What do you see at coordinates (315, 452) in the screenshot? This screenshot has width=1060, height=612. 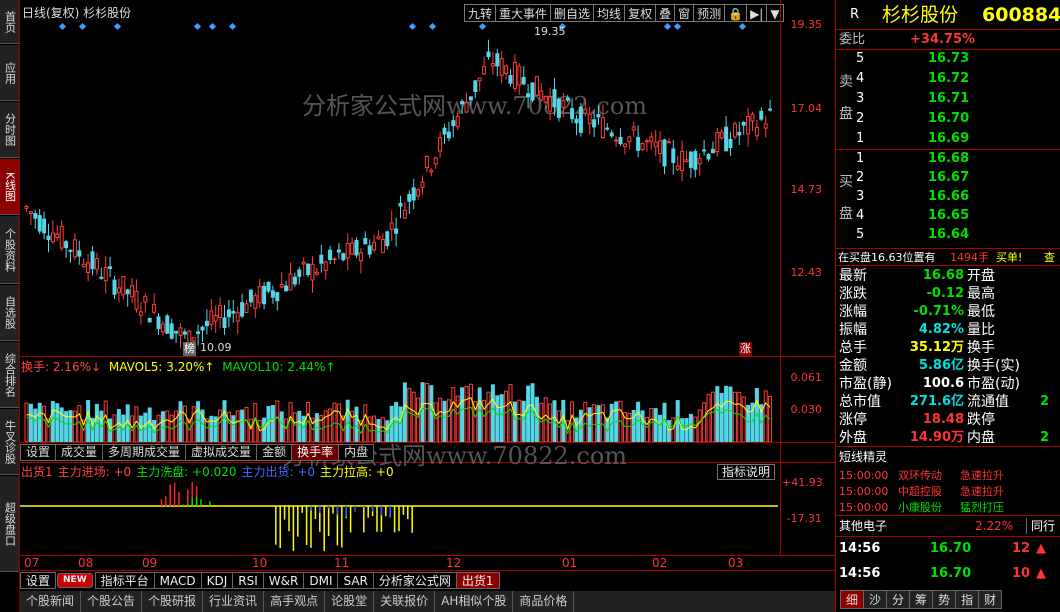 I see `volume-tab: 换手率` at bounding box center [315, 452].